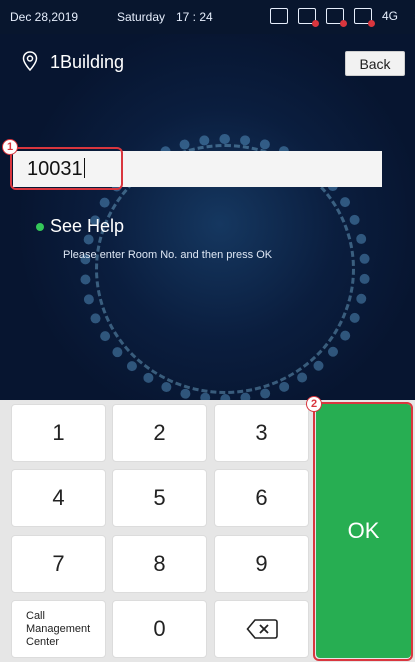 The width and height of the screenshot is (415, 662). Describe the element at coordinates (44, 17) in the screenshot. I see `status-date: Dec 28,2019` at that location.